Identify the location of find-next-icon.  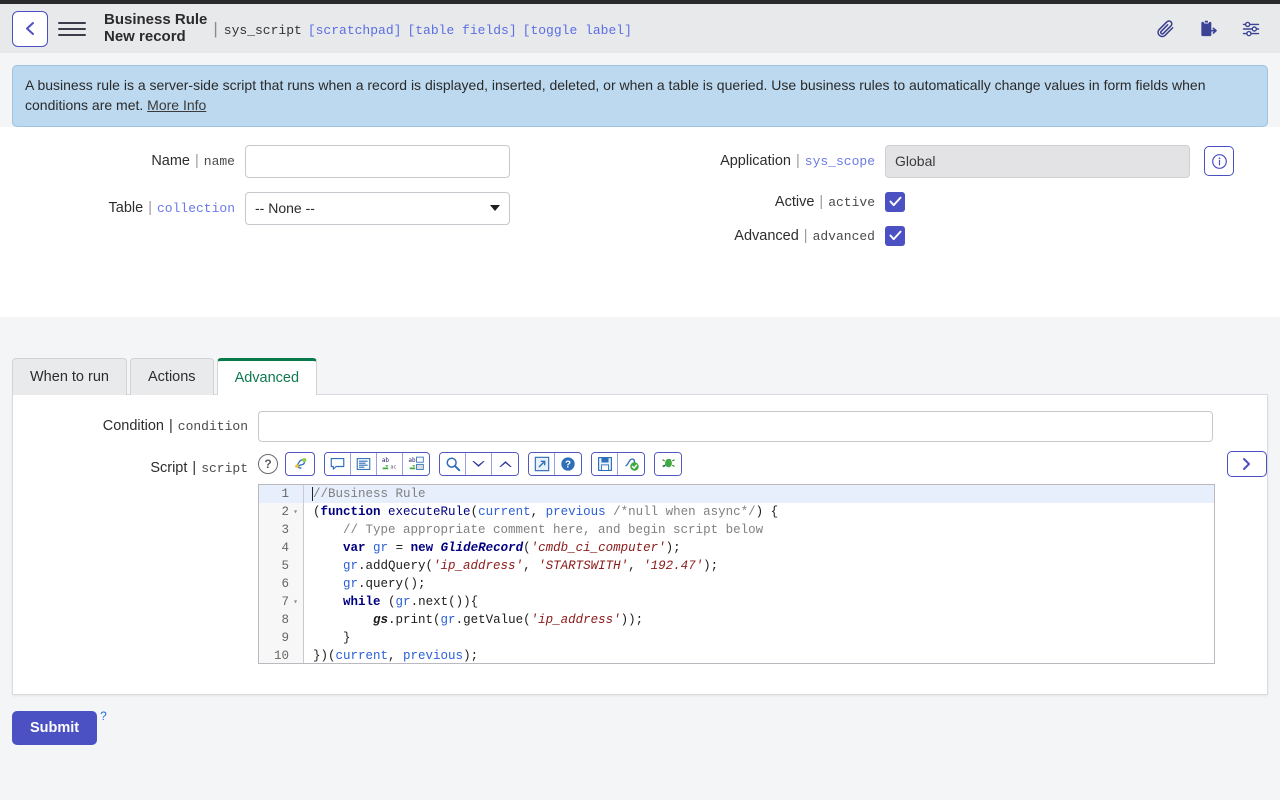
(479, 463).